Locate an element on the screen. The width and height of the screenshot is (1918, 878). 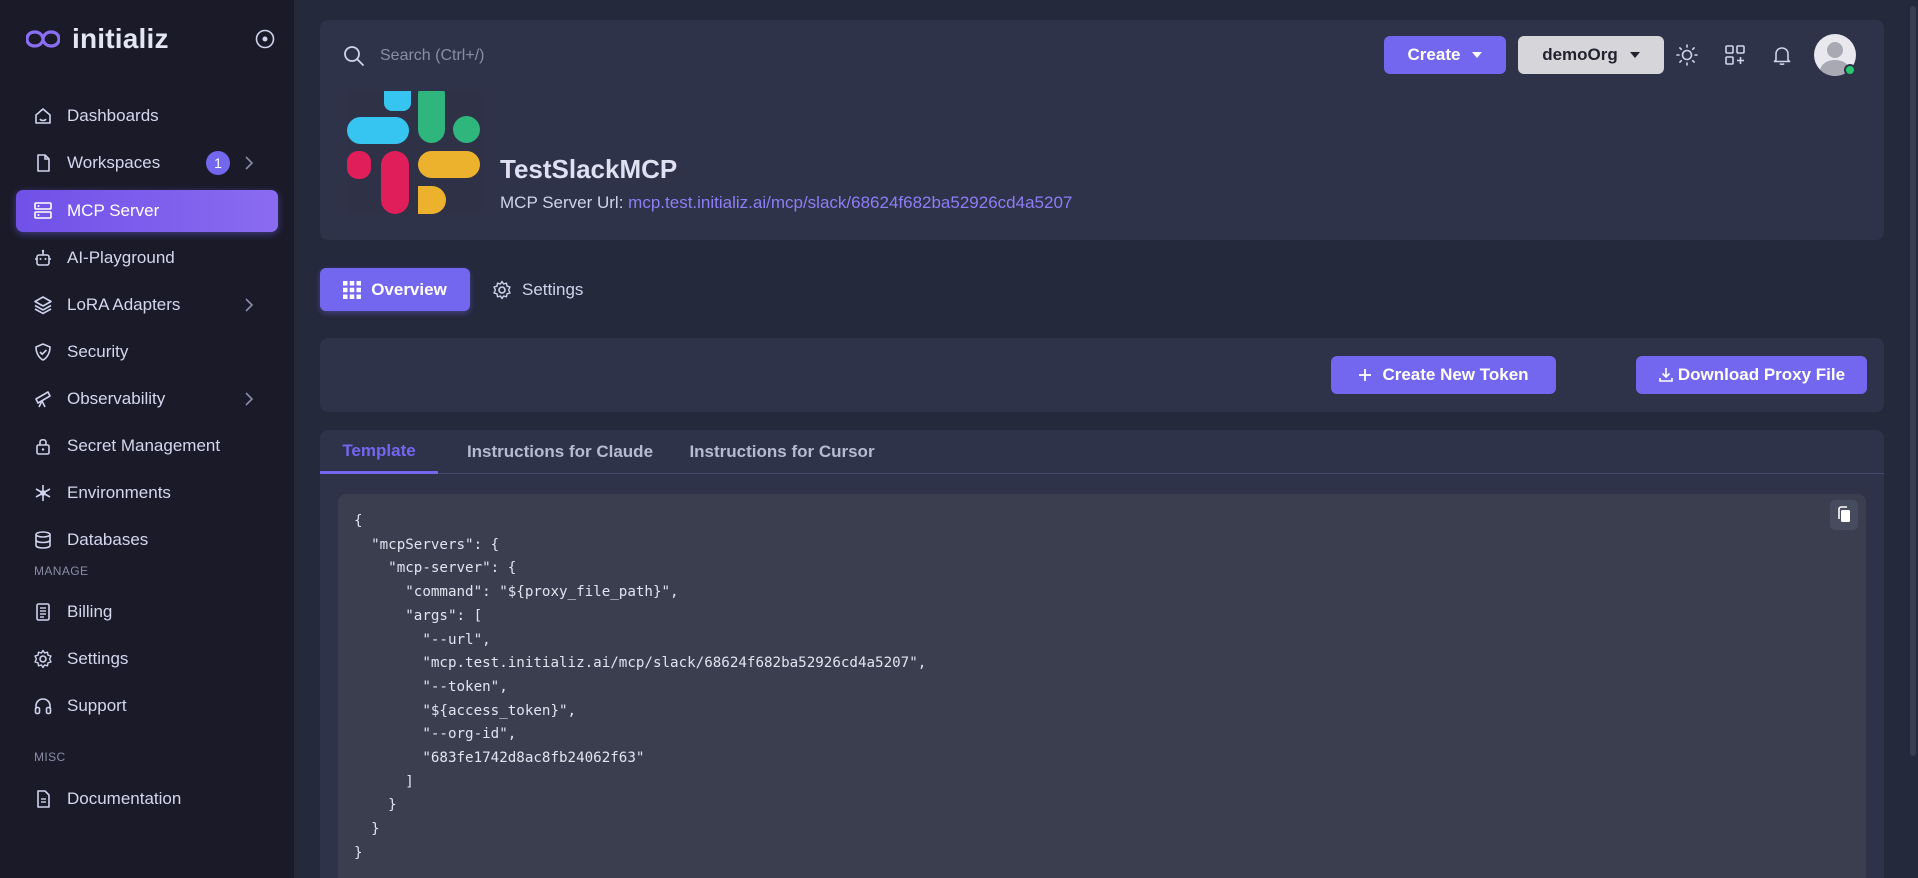
copy-icon is located at coordinates (1844, 514).